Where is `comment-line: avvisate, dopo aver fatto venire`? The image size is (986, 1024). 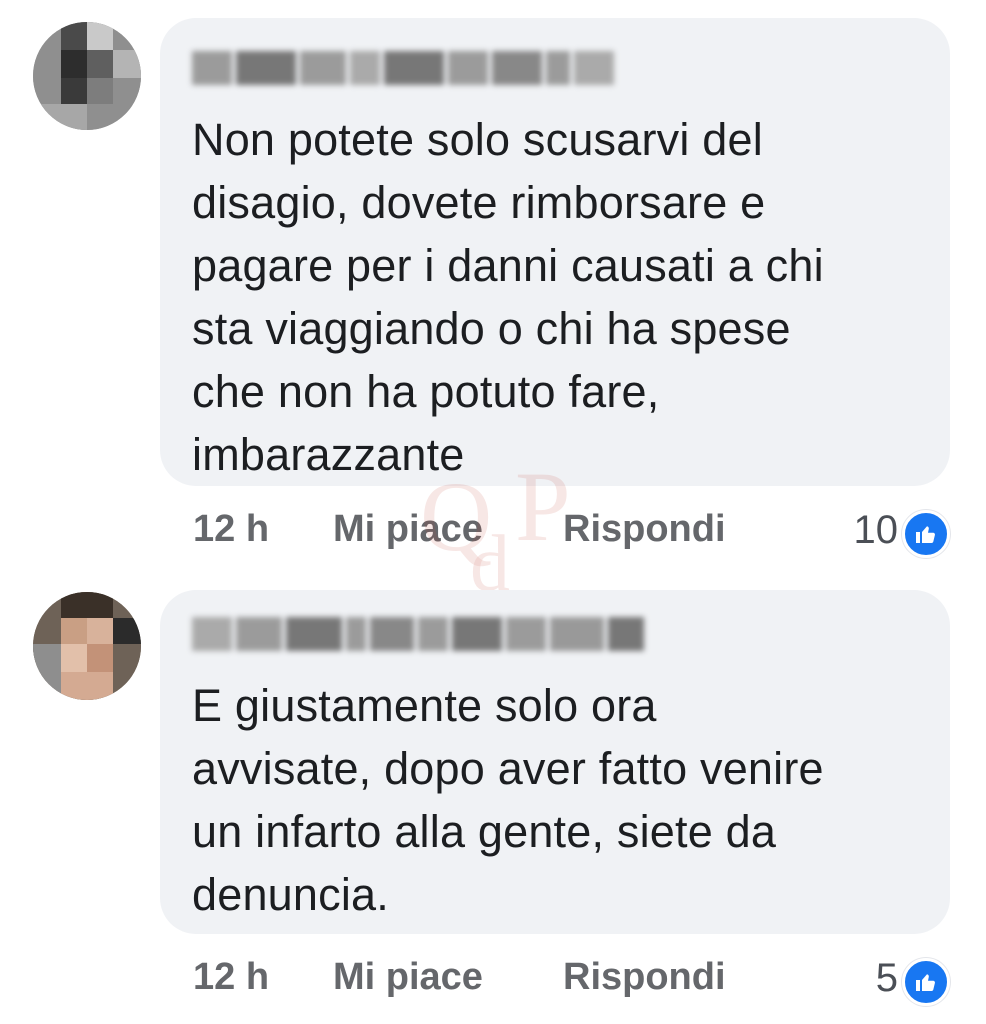 comment-line: avvisate, dopo aver fatto venire is located at coordinates (508, 768).